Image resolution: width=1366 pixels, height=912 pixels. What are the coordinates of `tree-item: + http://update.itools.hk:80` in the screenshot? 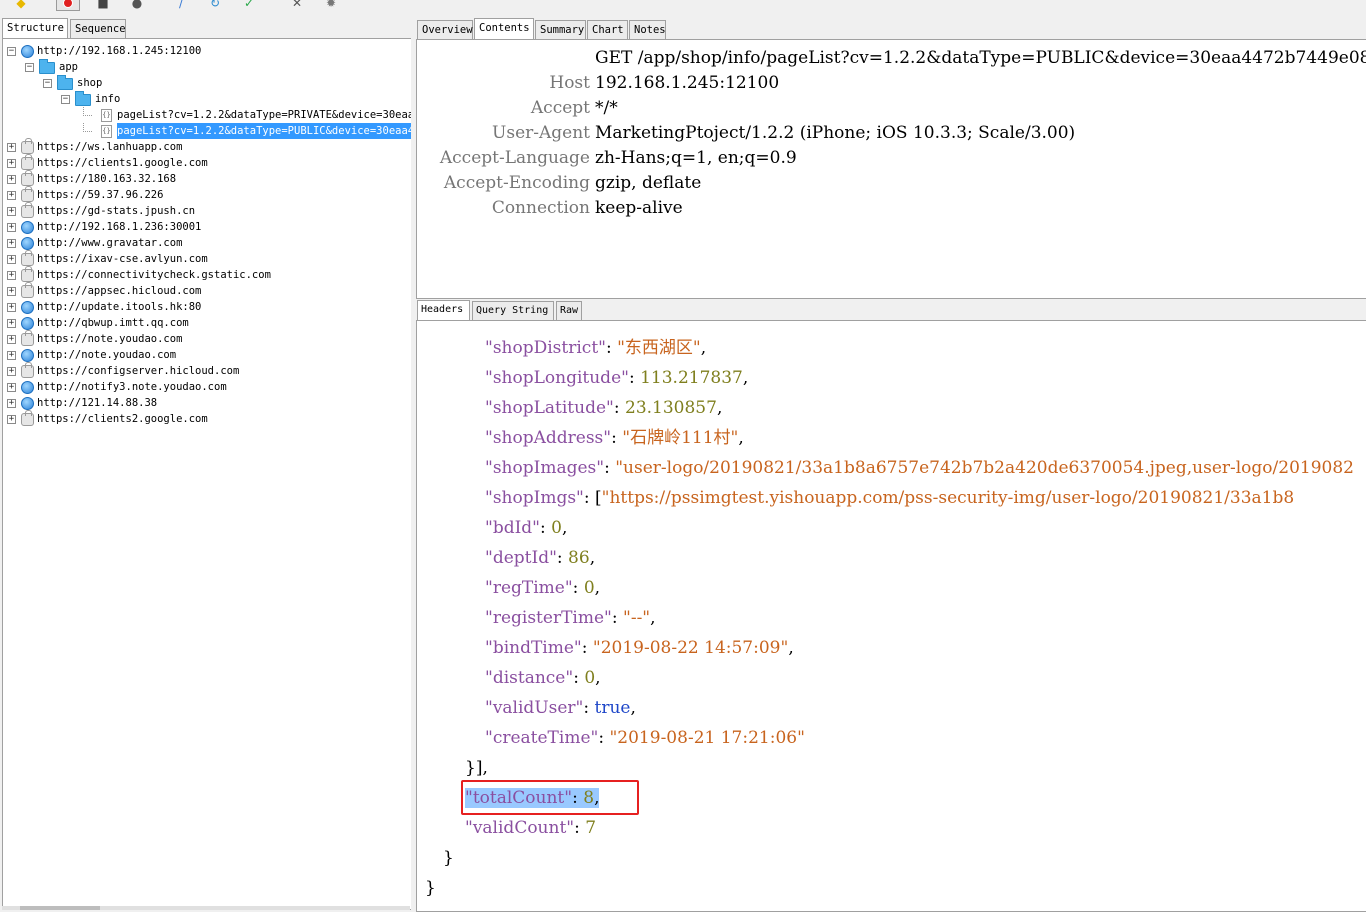 It's located at (206, 307).